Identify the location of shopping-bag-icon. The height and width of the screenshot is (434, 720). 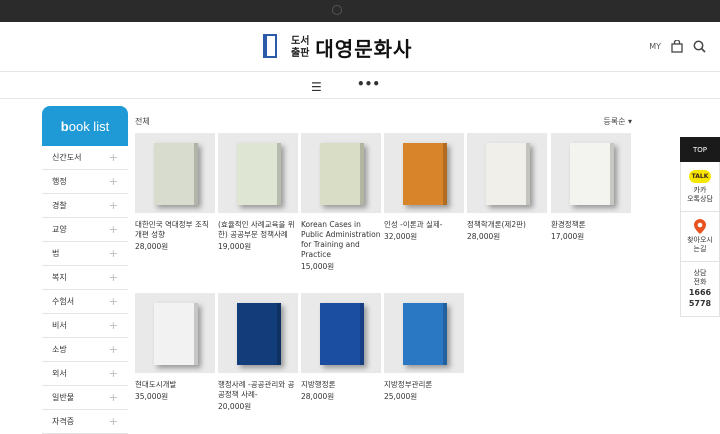
(677, 46).